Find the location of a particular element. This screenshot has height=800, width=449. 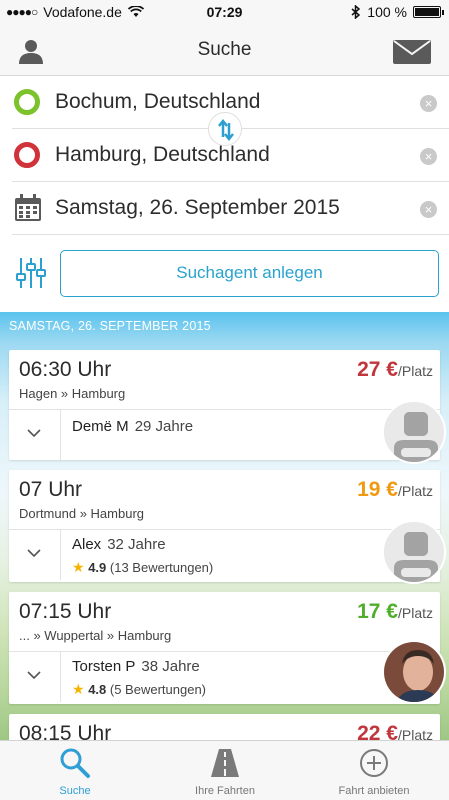

ride-route: Dortmund » Hamburg is located at coordinates (81, 513).